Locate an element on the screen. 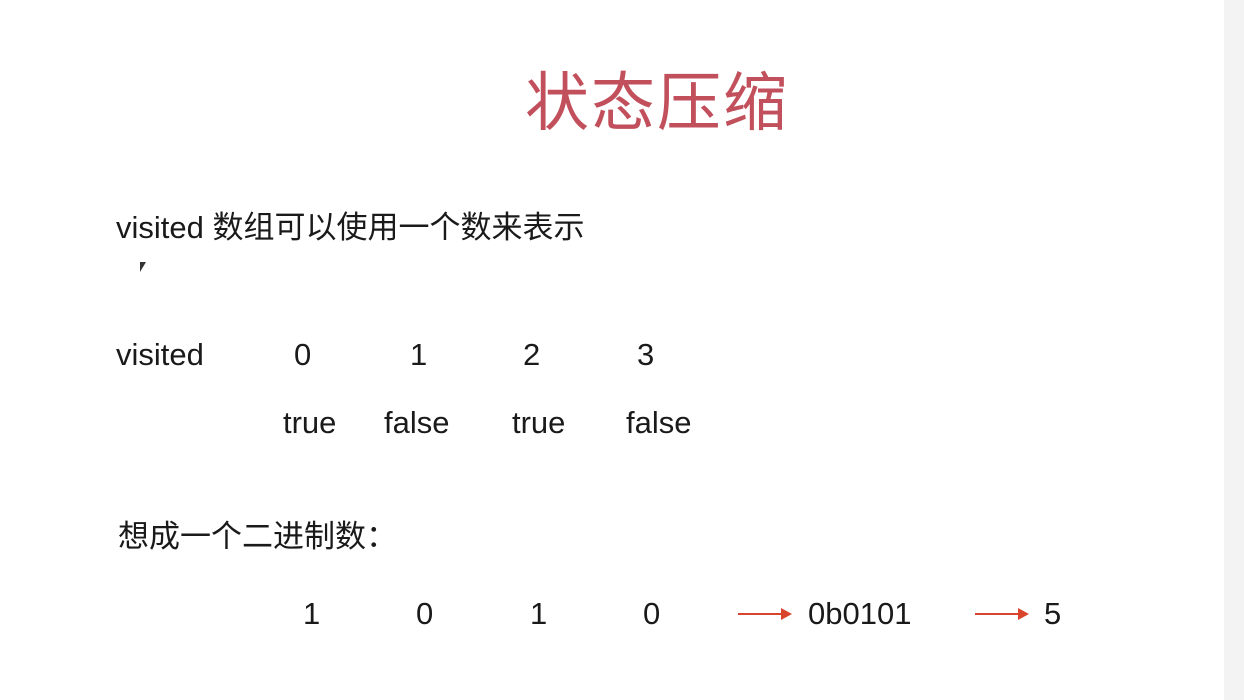  visited-label: visited is located at coordinates (160, 354).